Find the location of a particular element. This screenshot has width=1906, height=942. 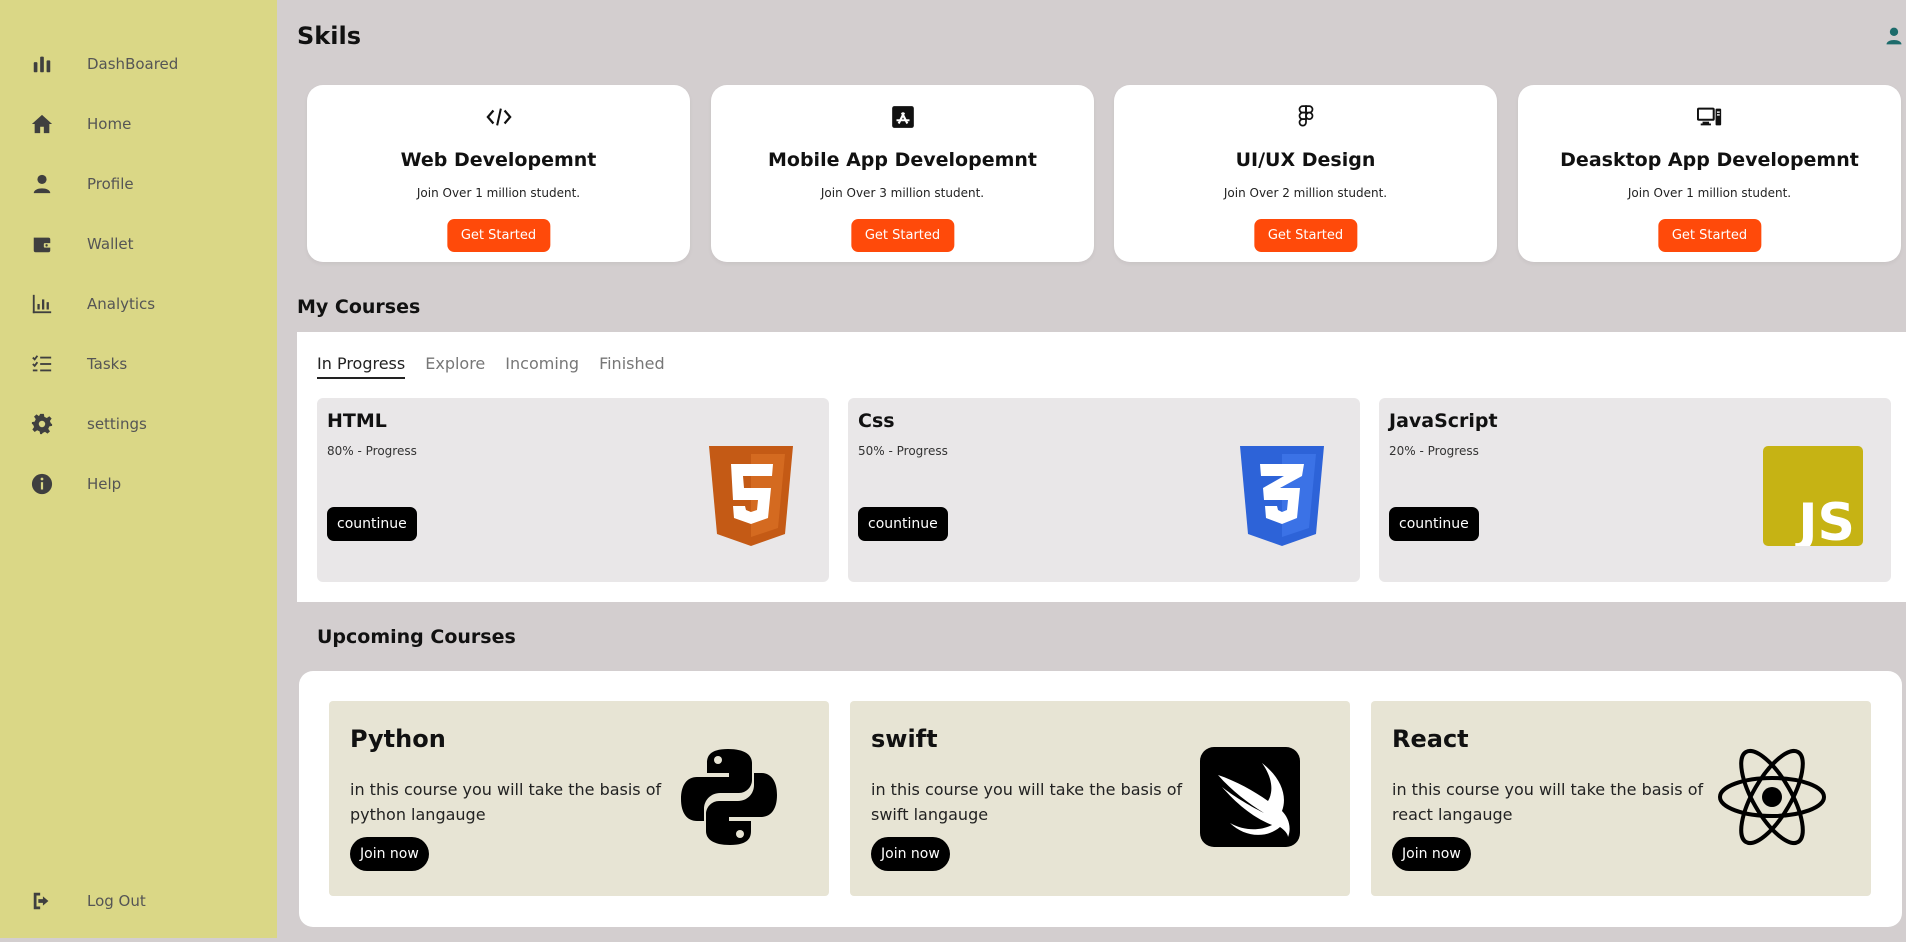

tab-explore: Explore is located at coordinates (455, 366).